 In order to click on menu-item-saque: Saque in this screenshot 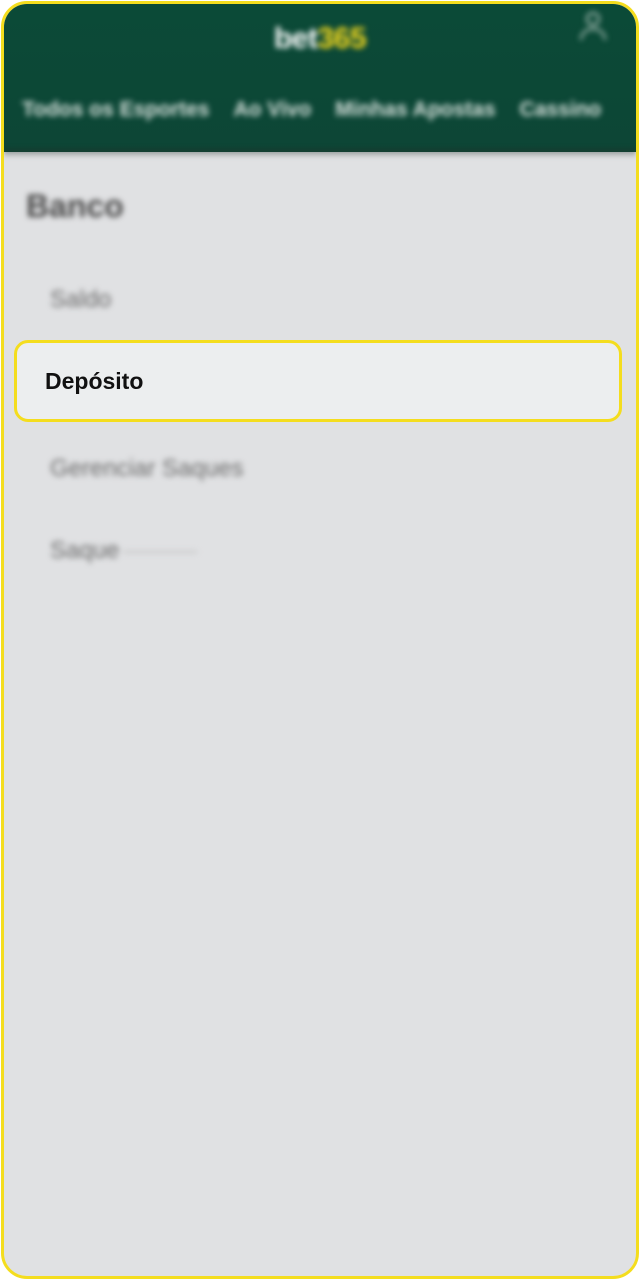, I will do `click(124, 551)`.